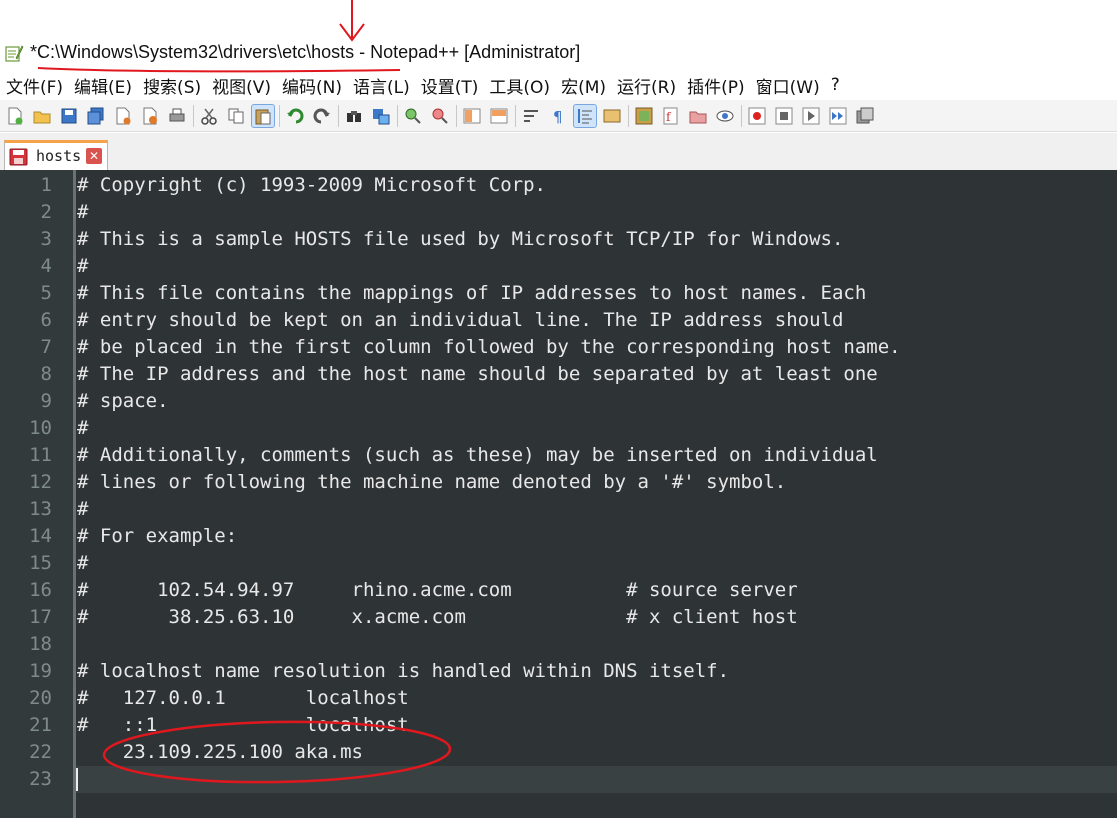  I want to click on undo-icon, so click(295, 116).